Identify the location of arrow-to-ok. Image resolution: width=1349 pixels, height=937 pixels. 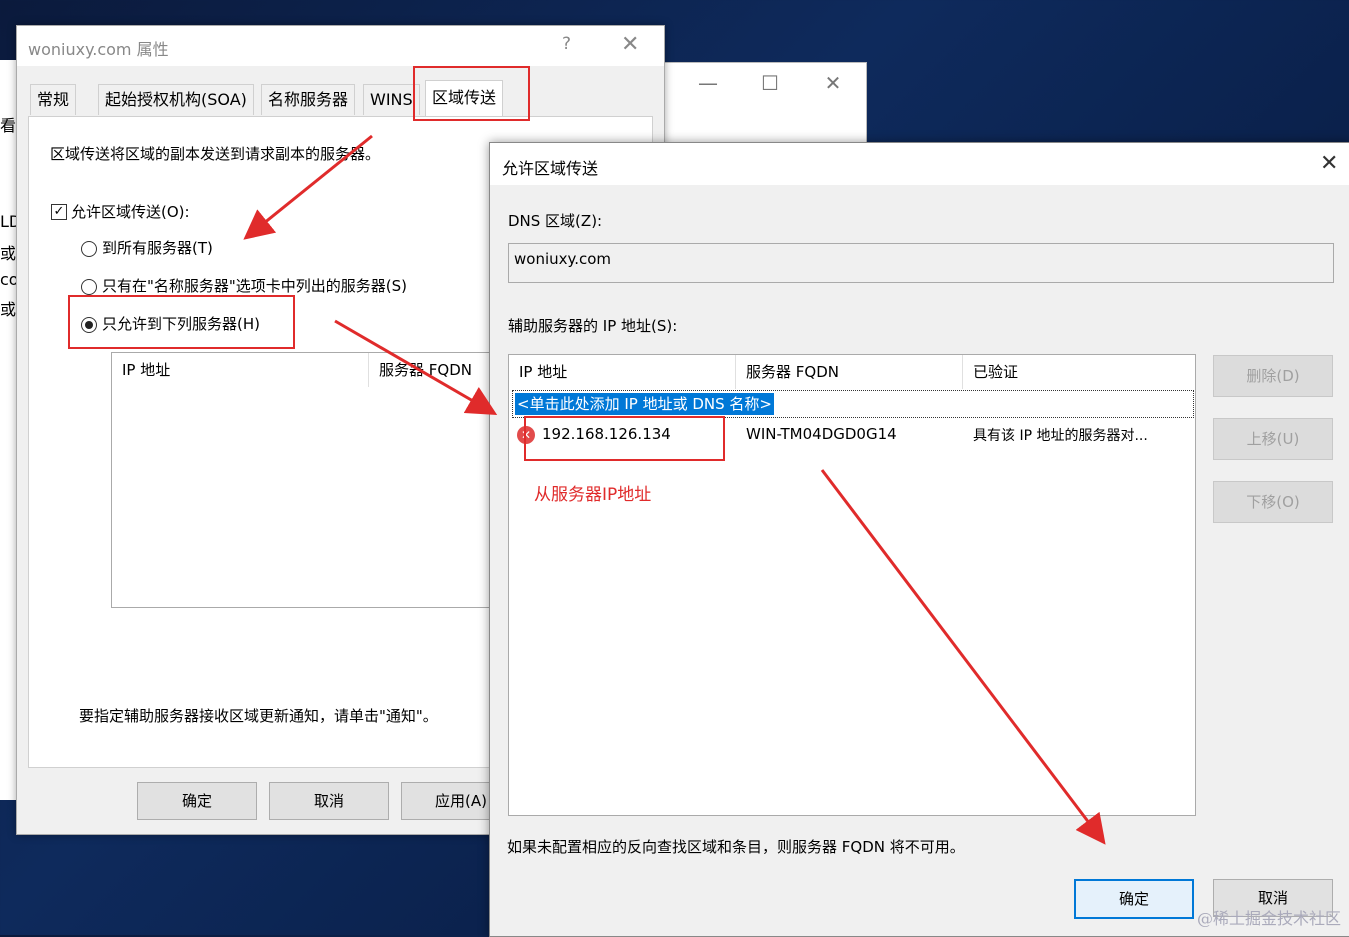
(963, 657).